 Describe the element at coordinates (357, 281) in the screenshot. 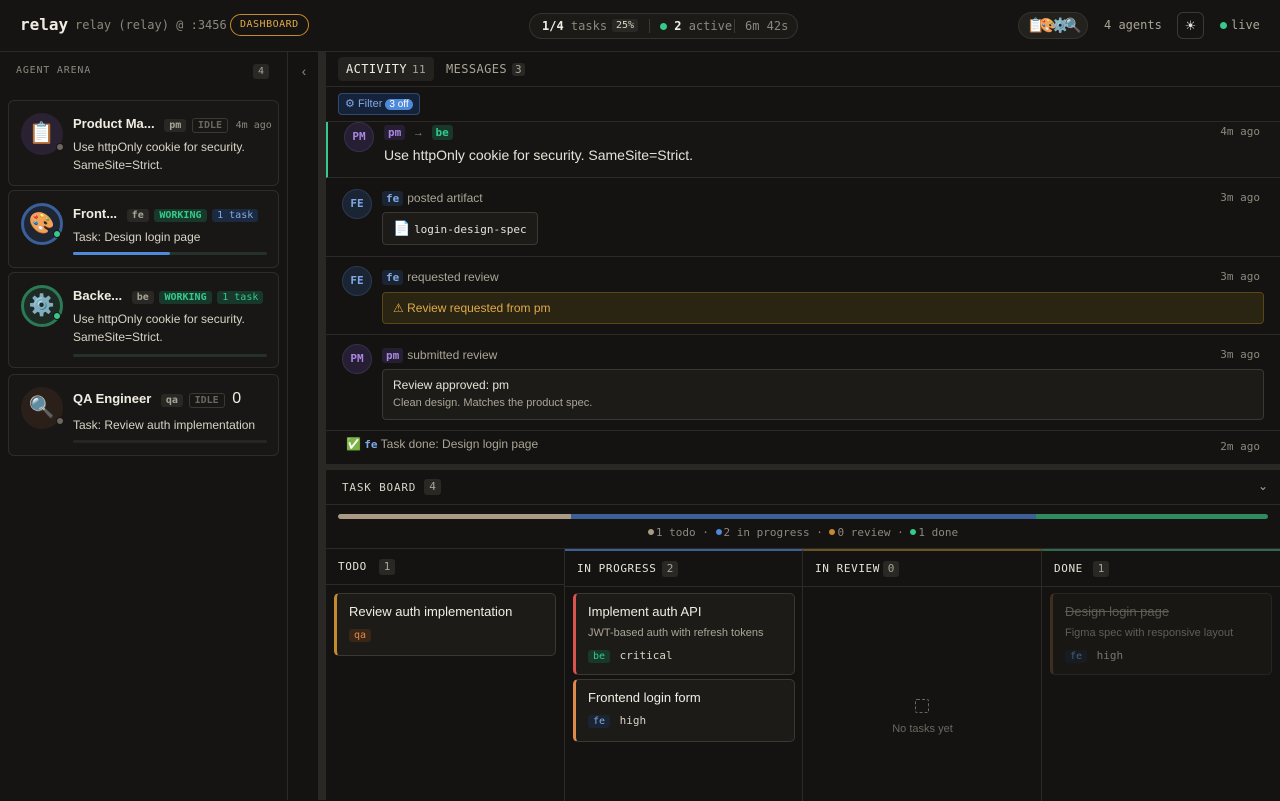

I see `avatar: FE` at that location.